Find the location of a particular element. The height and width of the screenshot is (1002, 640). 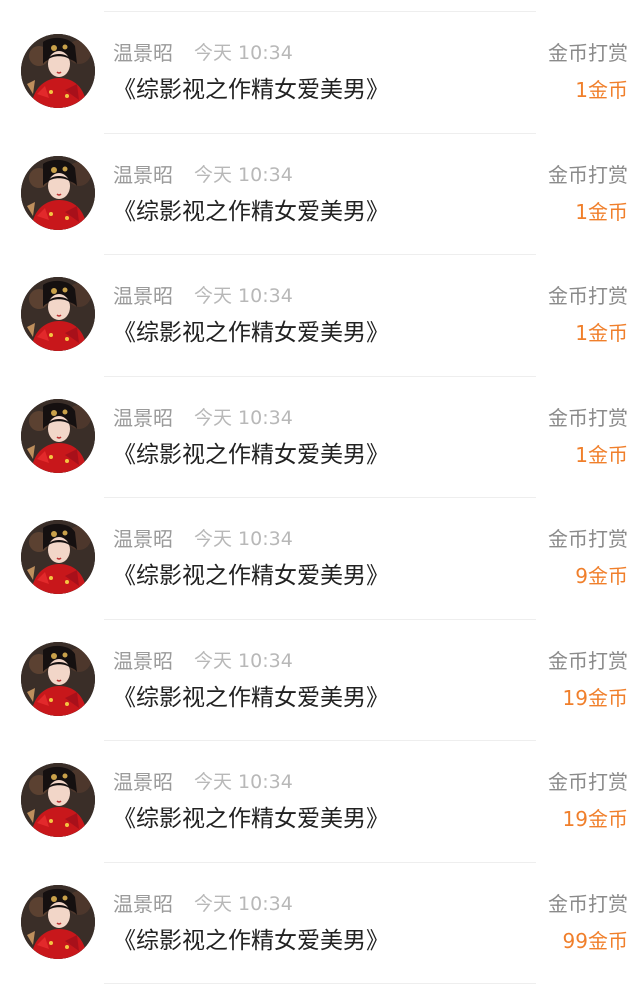

row-divider is located at coordinates (320, 983).